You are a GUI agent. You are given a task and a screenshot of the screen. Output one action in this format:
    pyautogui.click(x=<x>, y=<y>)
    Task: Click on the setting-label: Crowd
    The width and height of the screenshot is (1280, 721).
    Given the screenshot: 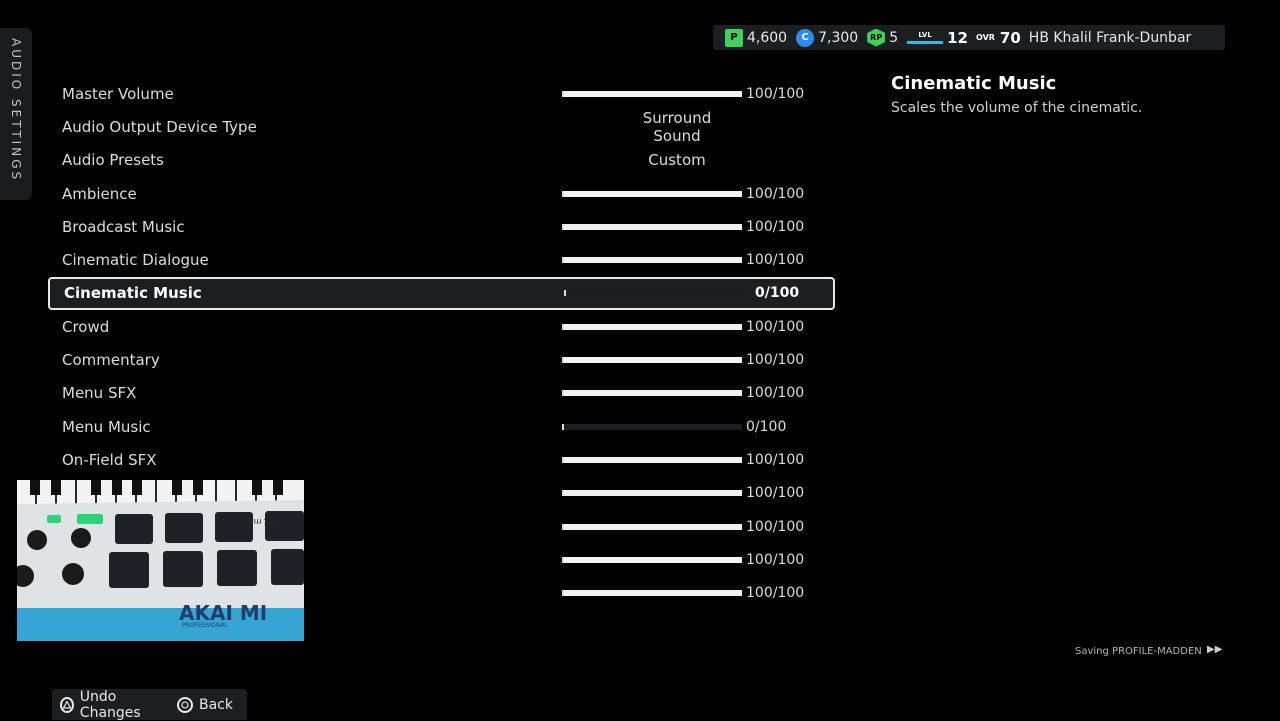 What is the action you would take?
    pyautogui.click(x=86, y=326)
    